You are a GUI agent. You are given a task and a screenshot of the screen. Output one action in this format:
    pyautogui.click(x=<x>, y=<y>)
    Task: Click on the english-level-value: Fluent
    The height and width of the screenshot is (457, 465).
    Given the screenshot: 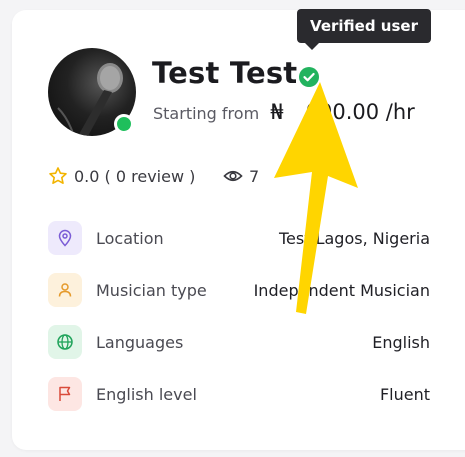 What is the action you would take?
    pyautogui.click(x=404, y=394)
    